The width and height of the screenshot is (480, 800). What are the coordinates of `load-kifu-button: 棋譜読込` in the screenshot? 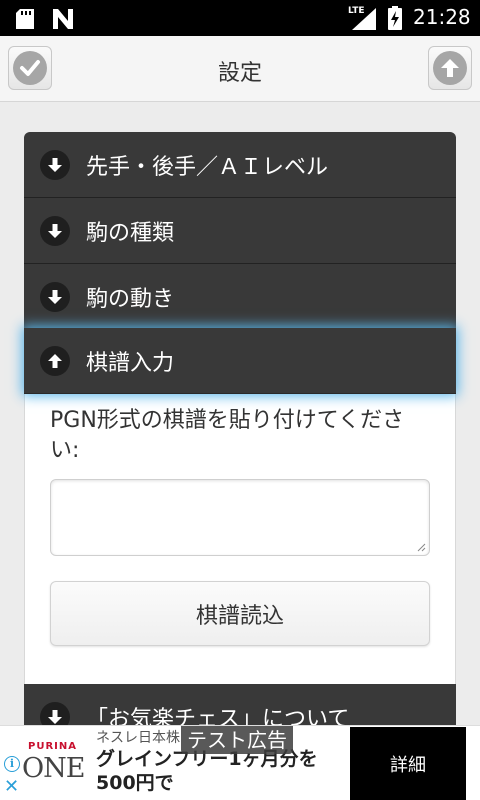 It's located at (240, 613).